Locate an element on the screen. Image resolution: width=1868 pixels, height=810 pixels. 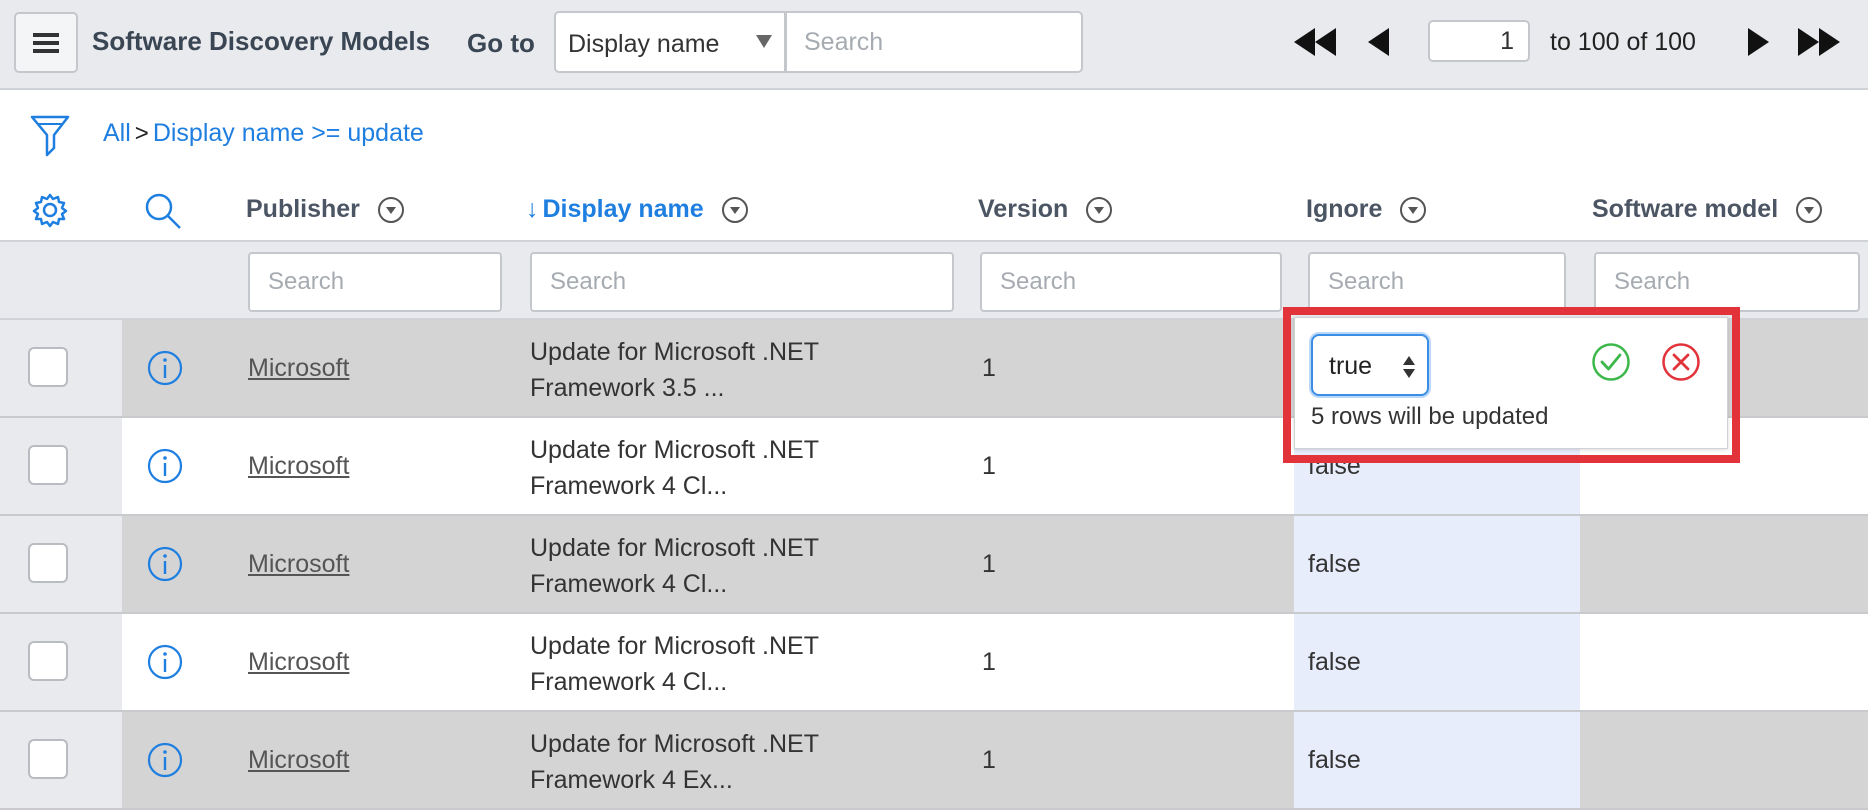
cancel-edit-button is located at coordinates (1681, 364).